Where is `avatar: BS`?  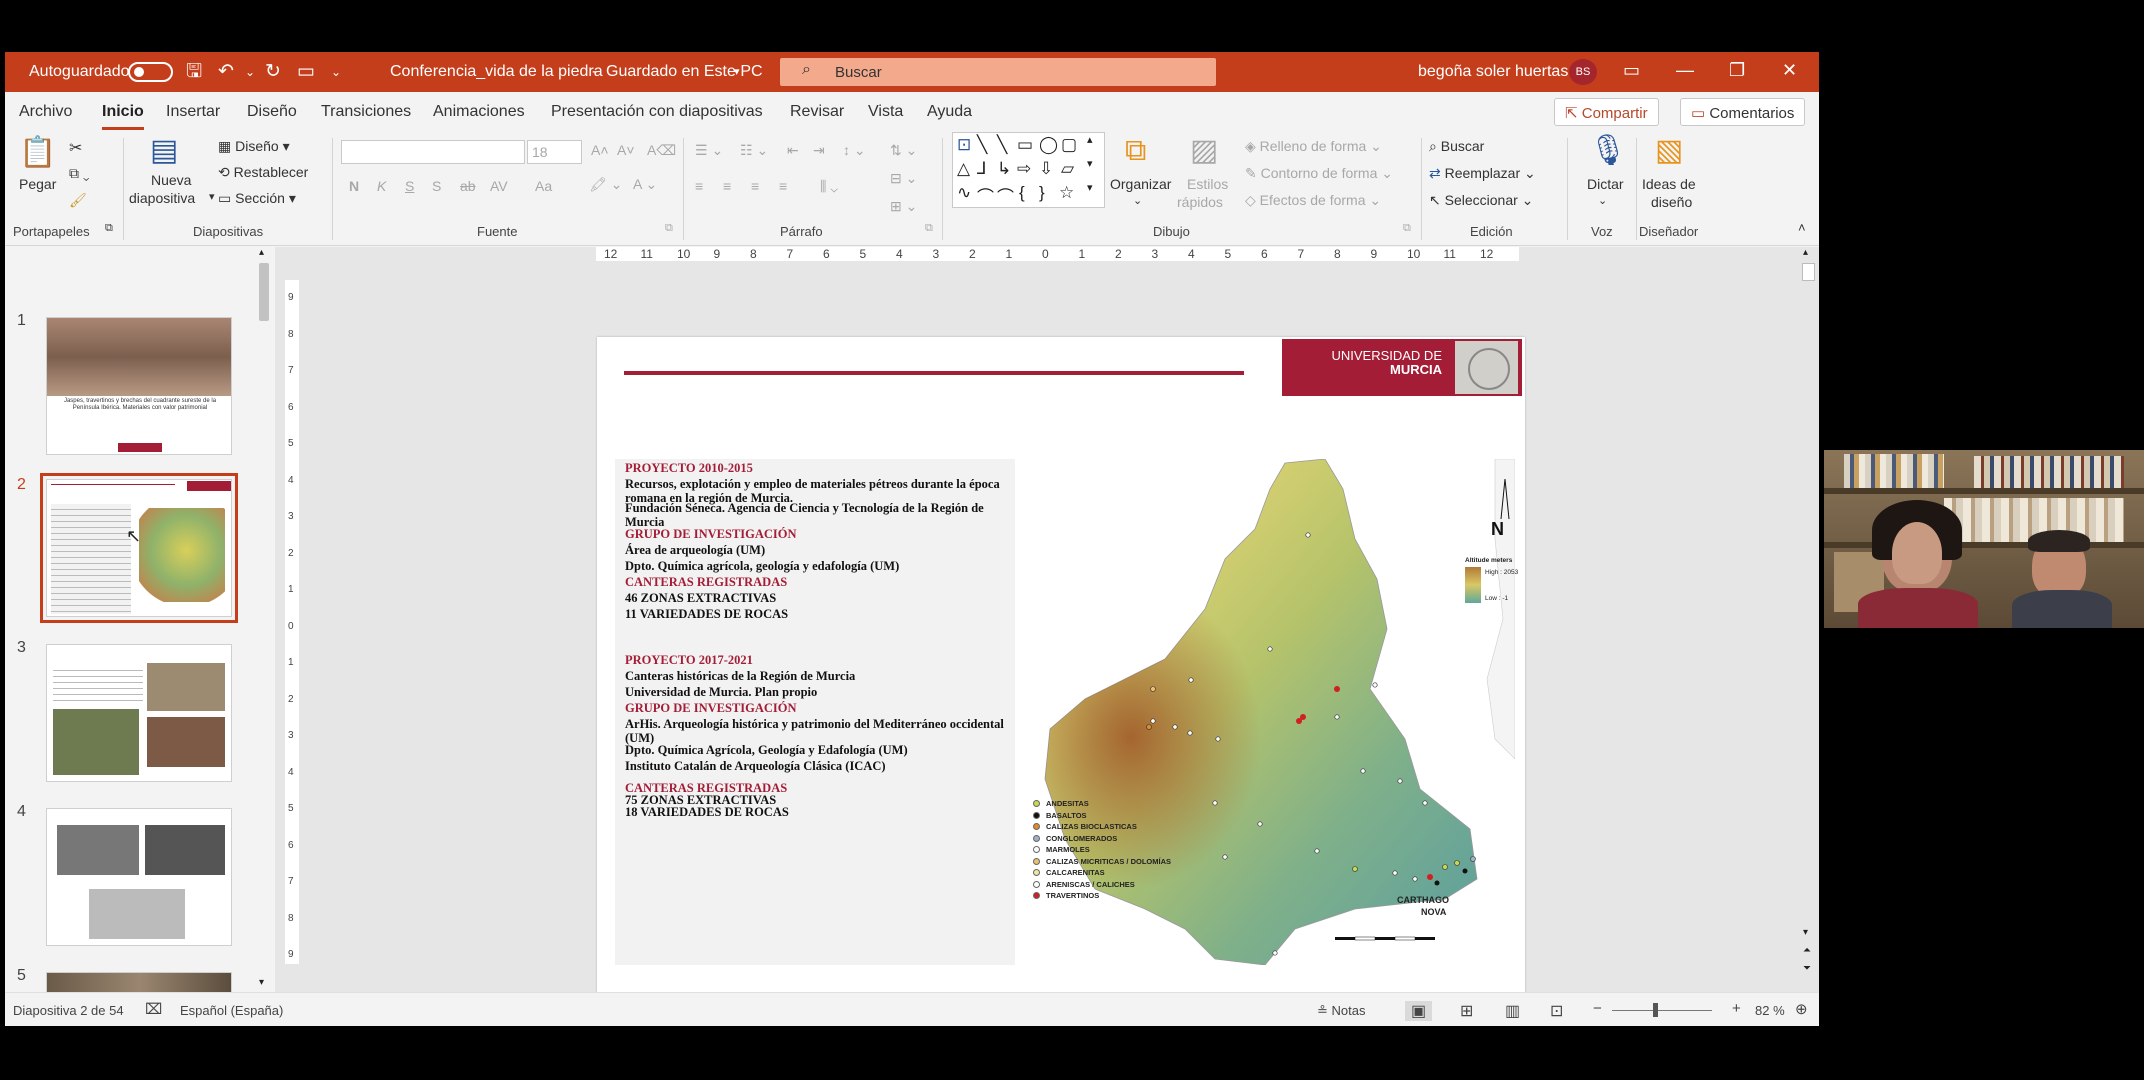 avatar: BS is located at coordinates (1583, 72).